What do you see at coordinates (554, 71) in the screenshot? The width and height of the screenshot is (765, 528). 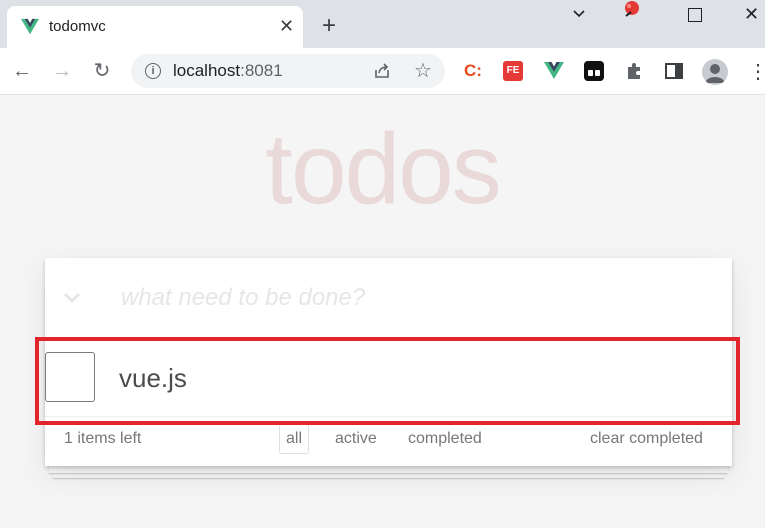 I see `vue-devtools-icon` at bounding box center [554, 71].